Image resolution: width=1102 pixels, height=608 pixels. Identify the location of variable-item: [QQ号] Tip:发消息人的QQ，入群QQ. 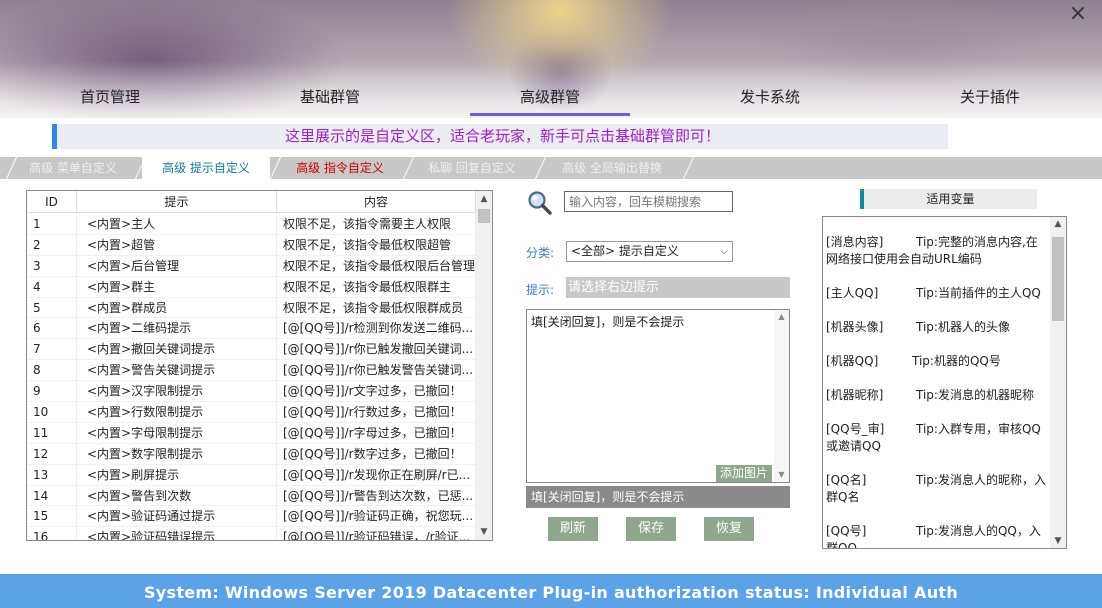
(937, 535).